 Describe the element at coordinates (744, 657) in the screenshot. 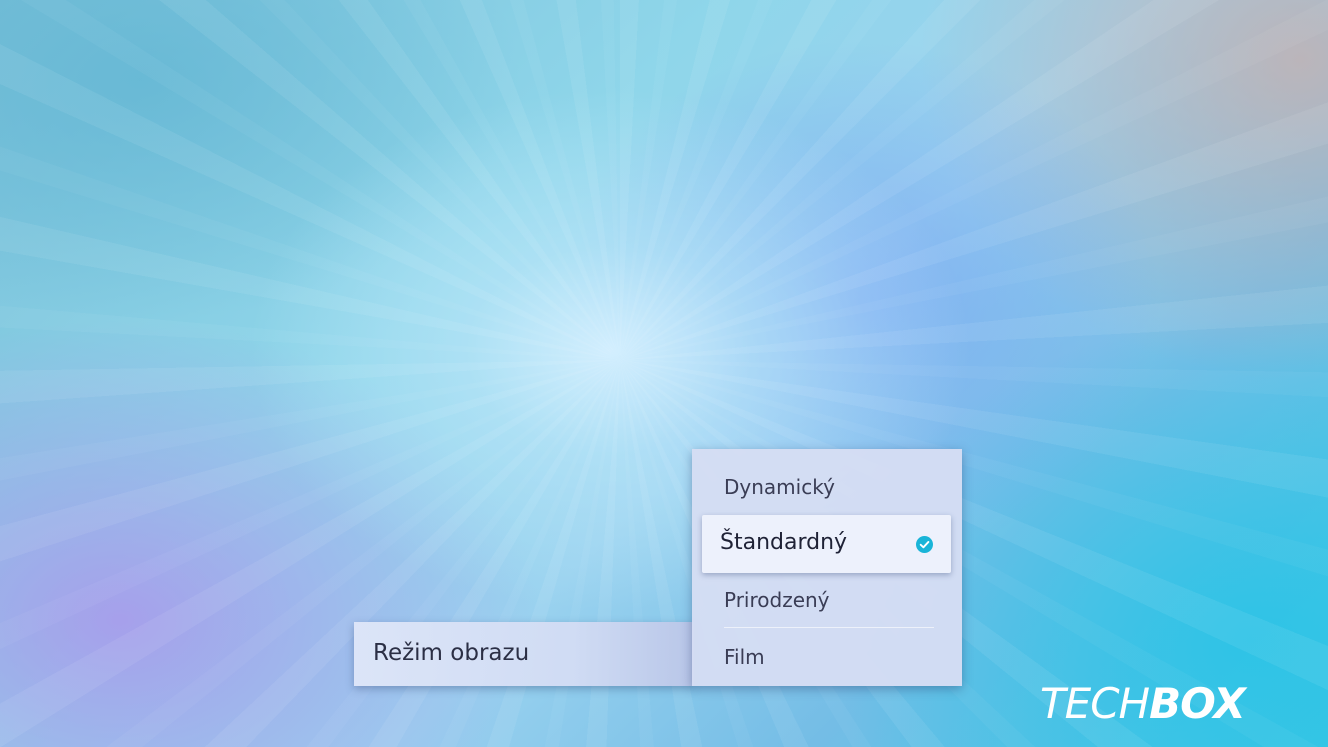

I see `option-label: Film` at that location.